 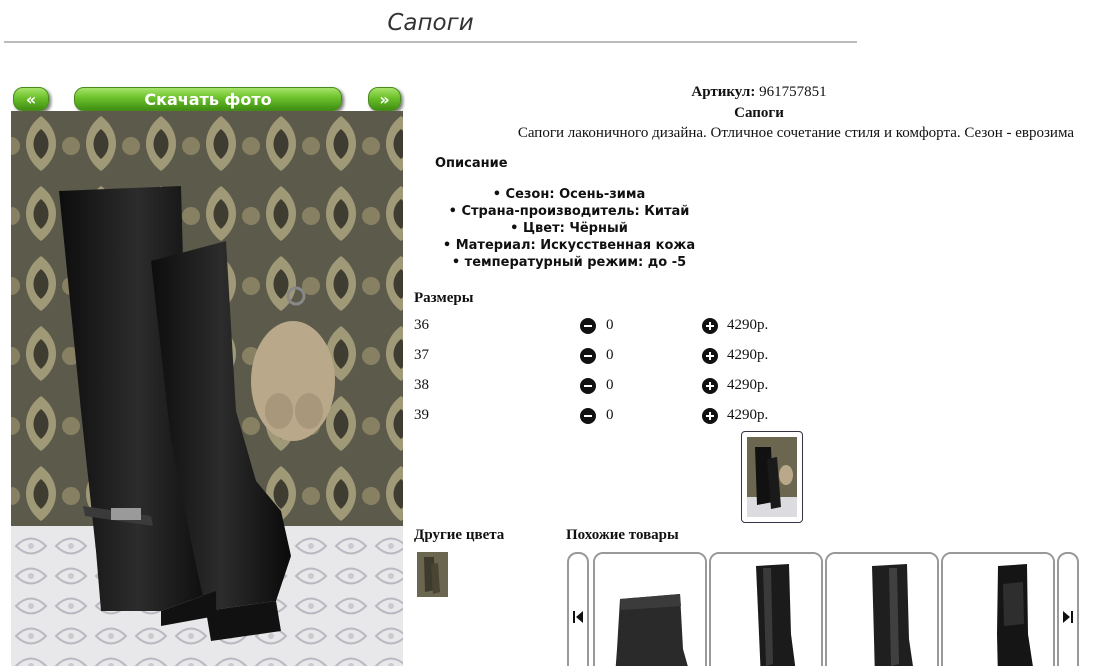 I want to click on next-photo-button: », so click(x=384, y=99).